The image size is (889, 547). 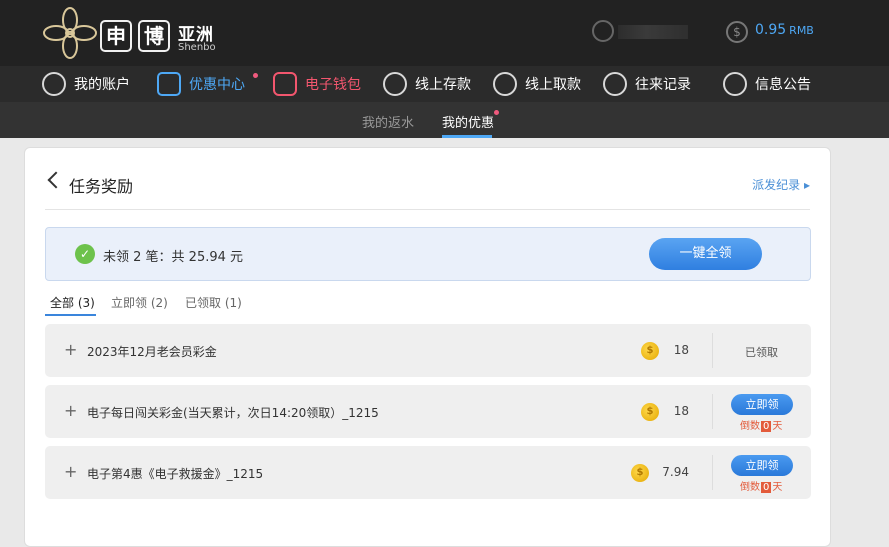 What do you see at coordinates (395, 84) in the screenshot?
I see `deposit-icon` at bounding box center [395, 84].